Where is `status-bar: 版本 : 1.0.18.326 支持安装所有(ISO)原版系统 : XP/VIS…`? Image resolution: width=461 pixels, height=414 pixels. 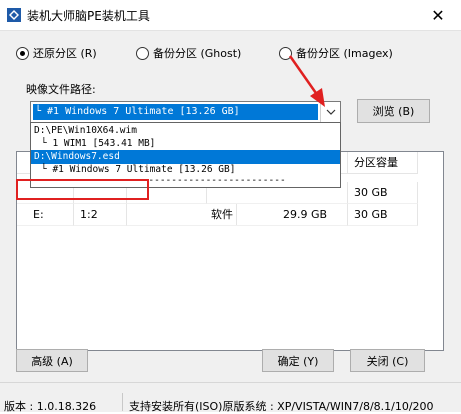 status-bar: 版本 : 1.0.18.326 支持安装所有(ISO)原版系统 : XP/VIS… is located at coordinates (230, 397).